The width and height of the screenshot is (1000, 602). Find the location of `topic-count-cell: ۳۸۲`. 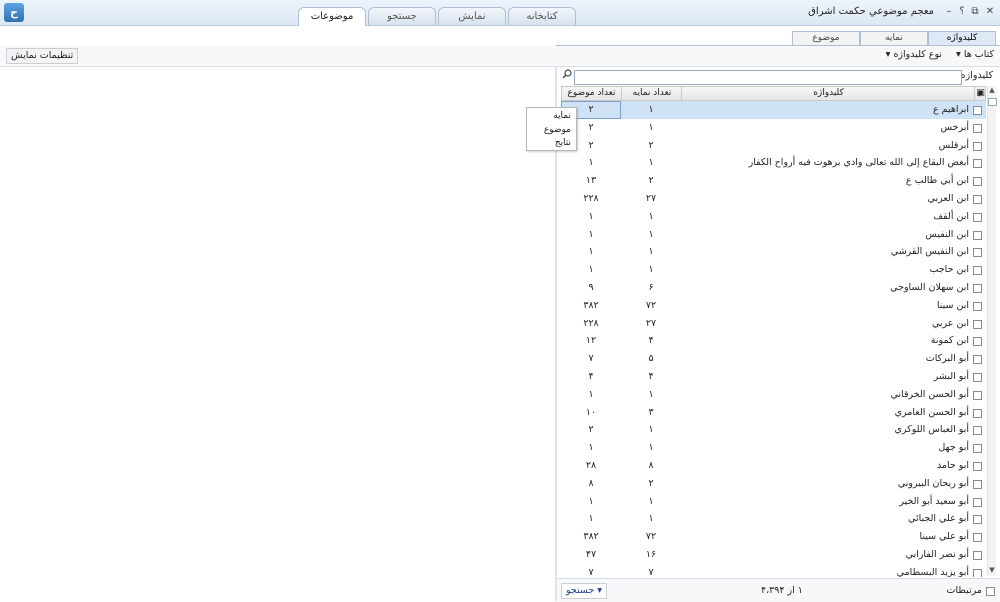

topic-count-cell: ۳۸۲ is located at coordinates (591, 537).